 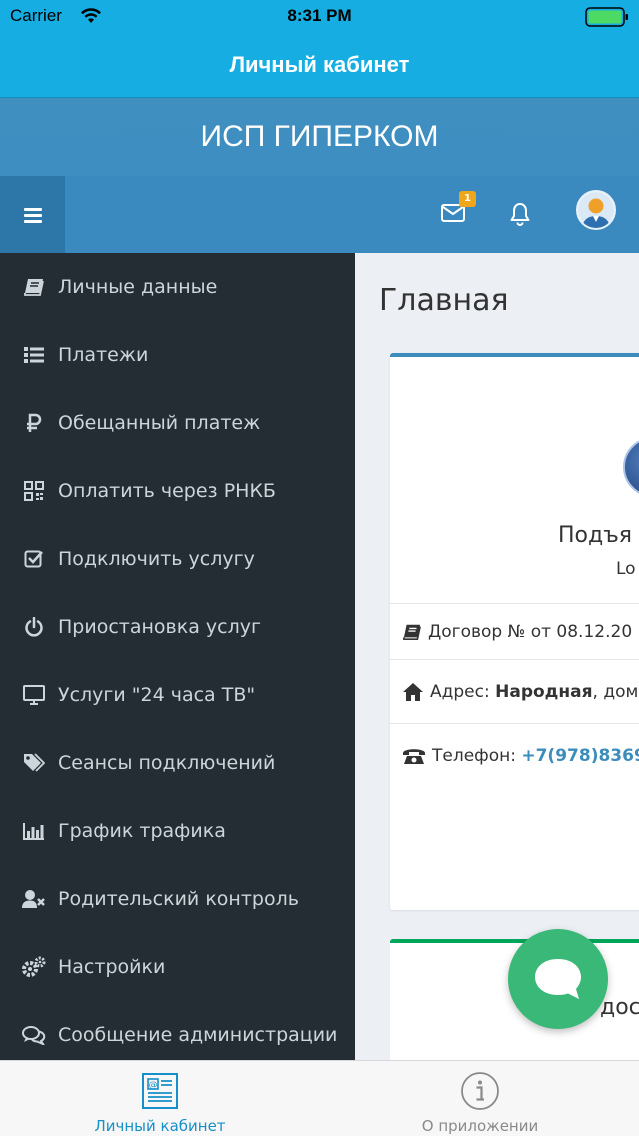 What do you see at coordinates (596, 210) in the screenshot?
I see `user-avatar-icon` at bounding box center [596, 210].